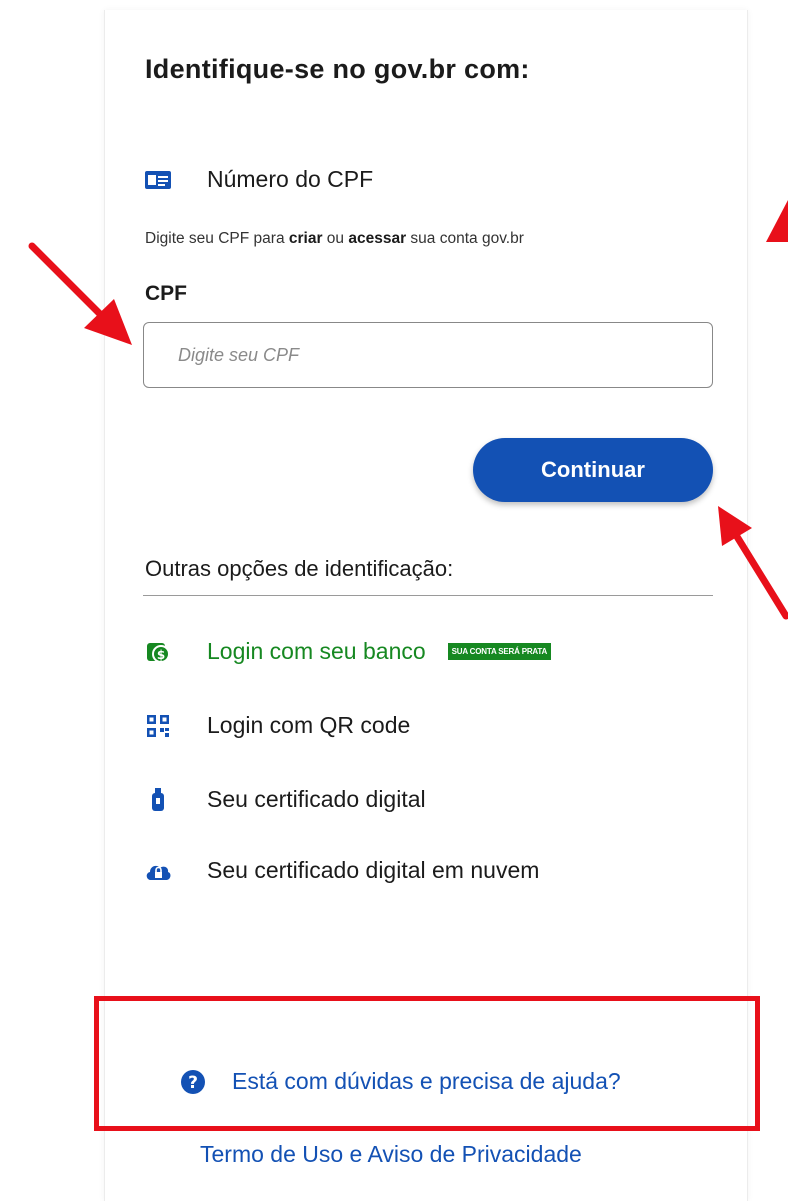 The height and width of the screenshot is (1201, 788). Describe the element at coordinates (428, 595) in the screenshot. I see `other-options-divider` at that location.